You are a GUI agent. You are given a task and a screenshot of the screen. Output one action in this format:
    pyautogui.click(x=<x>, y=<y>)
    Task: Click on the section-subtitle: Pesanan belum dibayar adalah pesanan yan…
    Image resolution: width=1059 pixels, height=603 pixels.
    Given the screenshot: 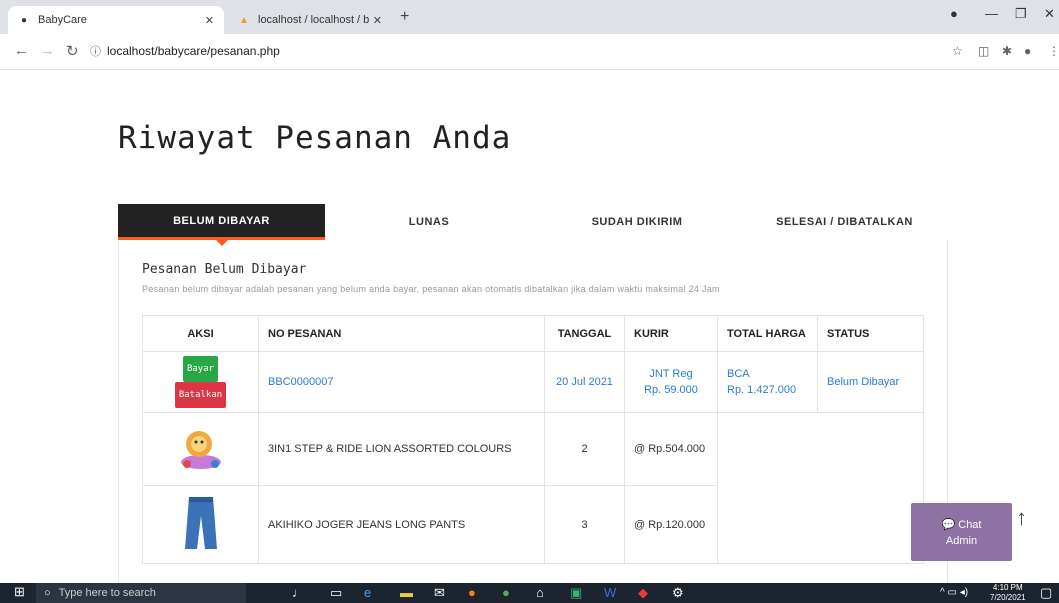 What is the action you would take?
    pyautogui.click(x=431, y=289)
    